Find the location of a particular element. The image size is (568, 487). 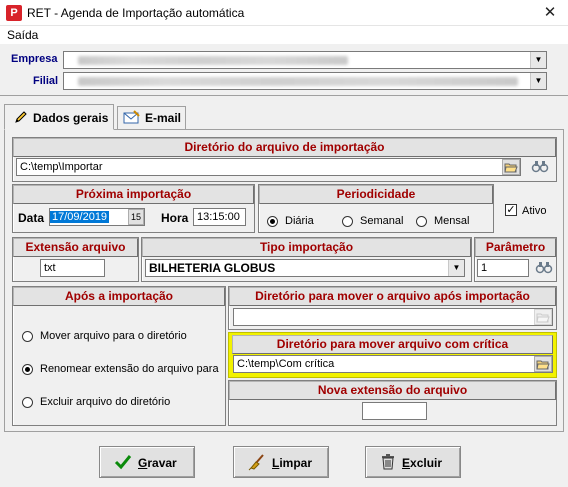

radio-mensal is located at coordinates (421, 221).